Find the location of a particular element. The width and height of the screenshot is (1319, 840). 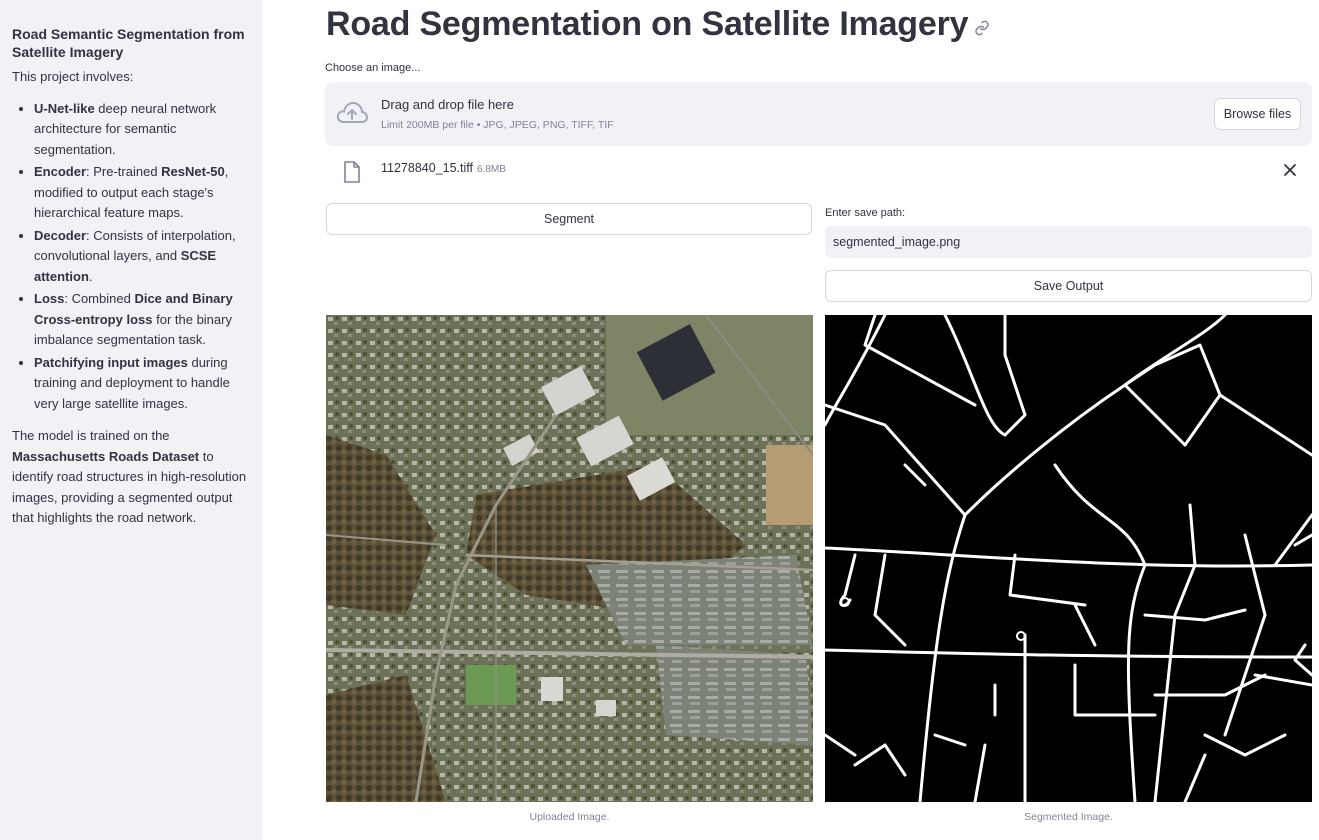

save-output-button: Save Output is located at coordinates (1068, 286).